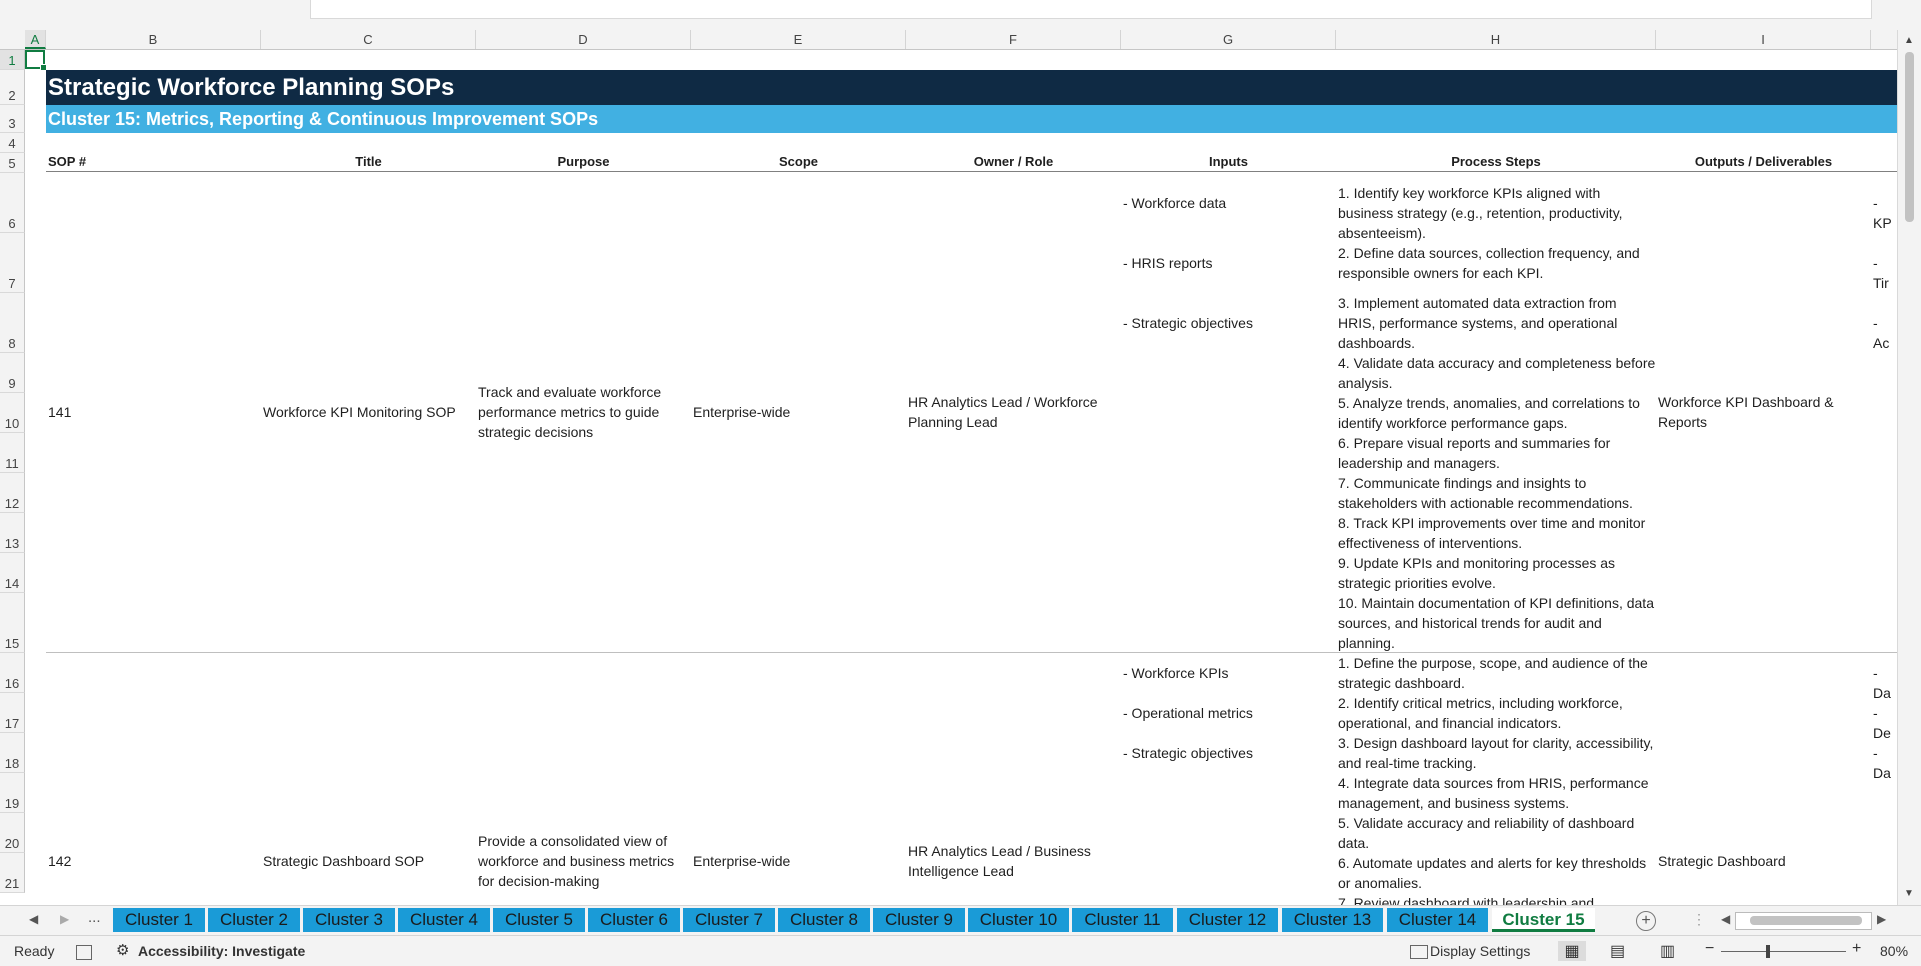 This screenshot has width=1921, height=966. What do you see at coordinates (254, 920) in the screenshot?
I see `tab-cluster-2: Cluster 2` at bounding box center [254, 920].